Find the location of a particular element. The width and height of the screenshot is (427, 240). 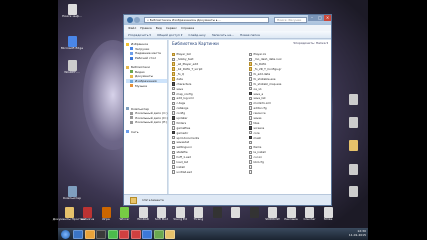

file-item: sprd.documents is located at coordinates (187, 137).